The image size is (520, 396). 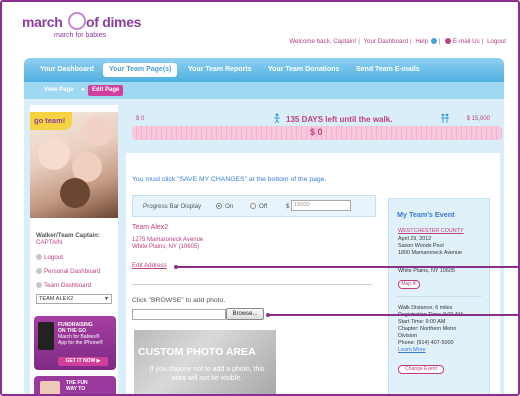 What do you see at coordinates (431, 231) in the screenshot?
I see `event-county-link: WESTCHESTER COUNTY` at bounding box center [431, 231].